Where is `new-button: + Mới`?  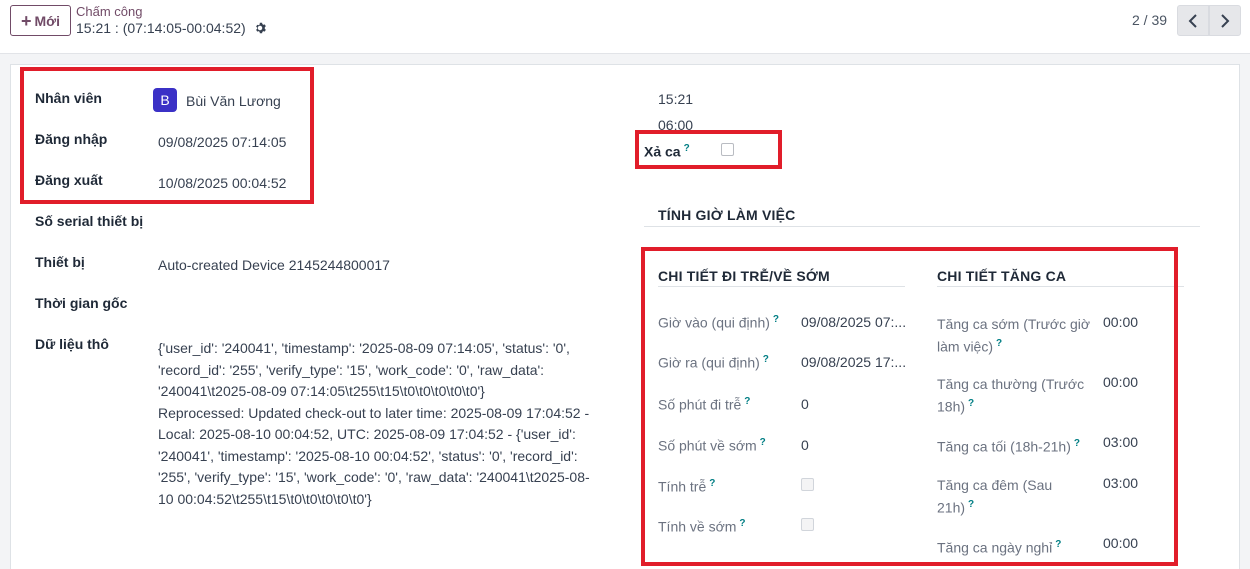 new-button: + Mới is located at coordinates (40, 20).